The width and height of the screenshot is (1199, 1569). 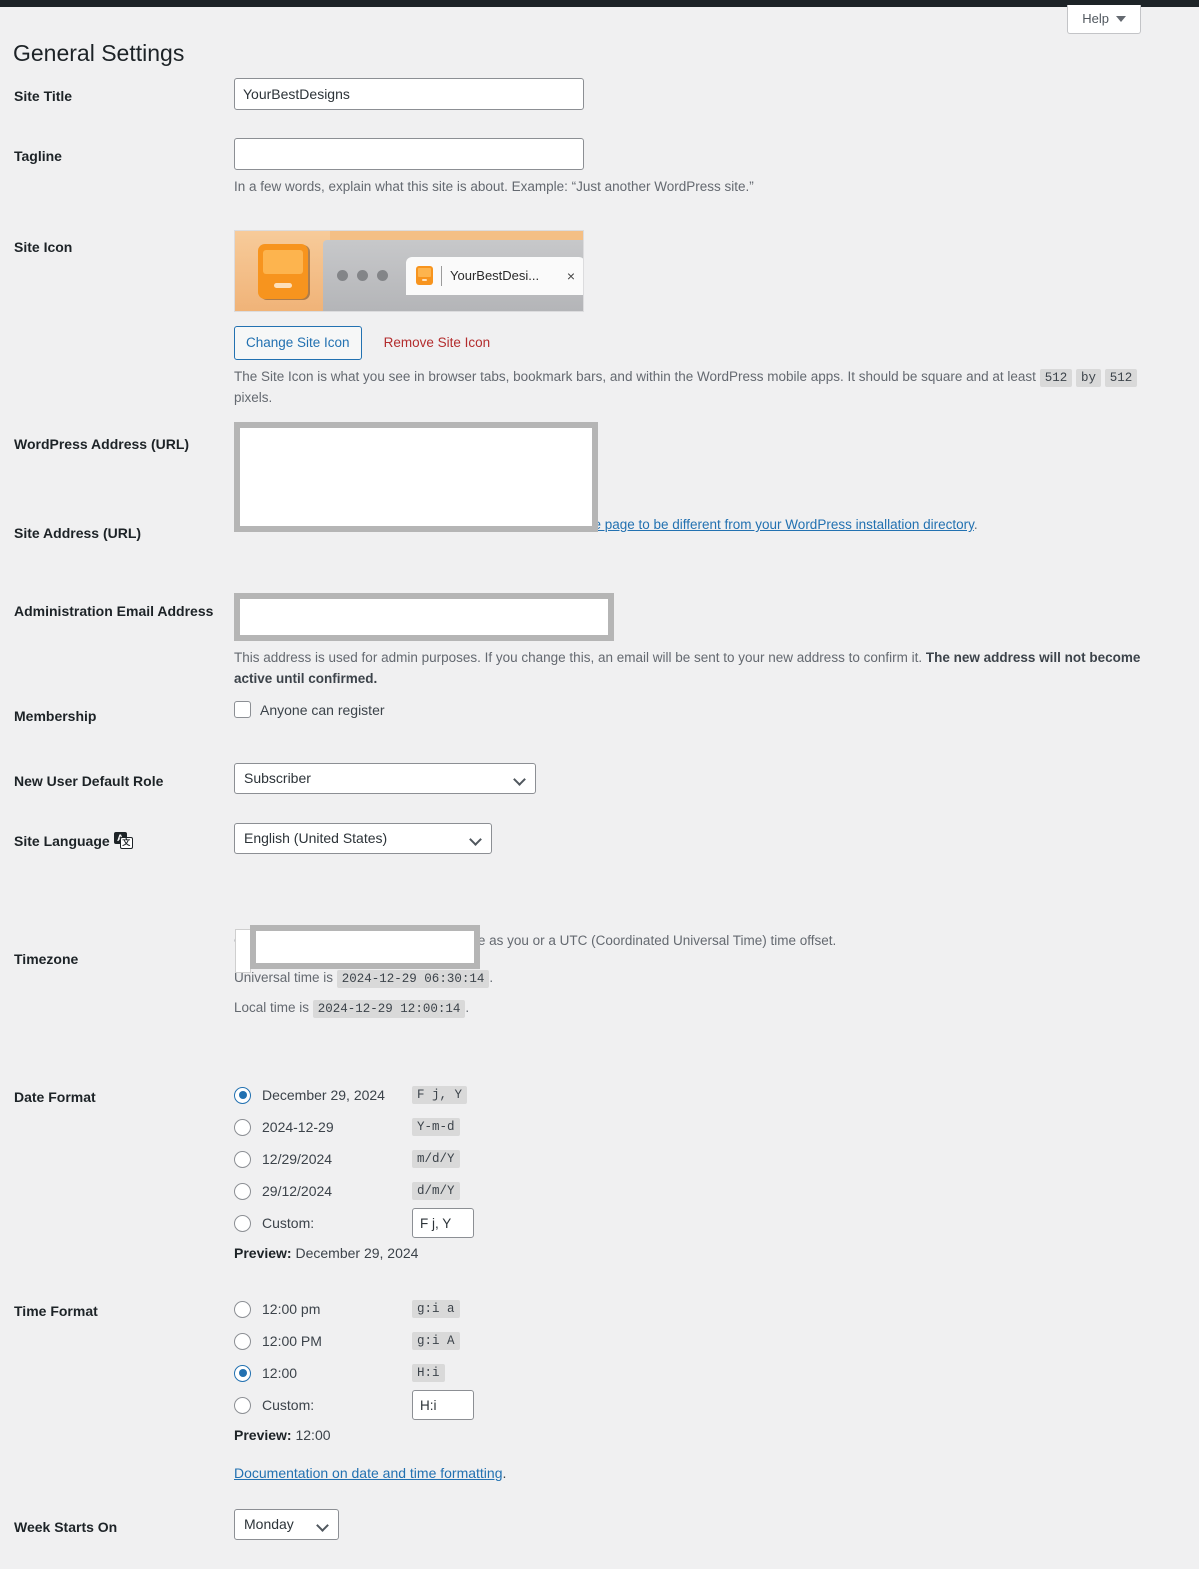 What do you see at coordinates (78, 533) in the screenshot?
I see `site-address-label: Site Address (URL)` at bounding box center [78, 533].